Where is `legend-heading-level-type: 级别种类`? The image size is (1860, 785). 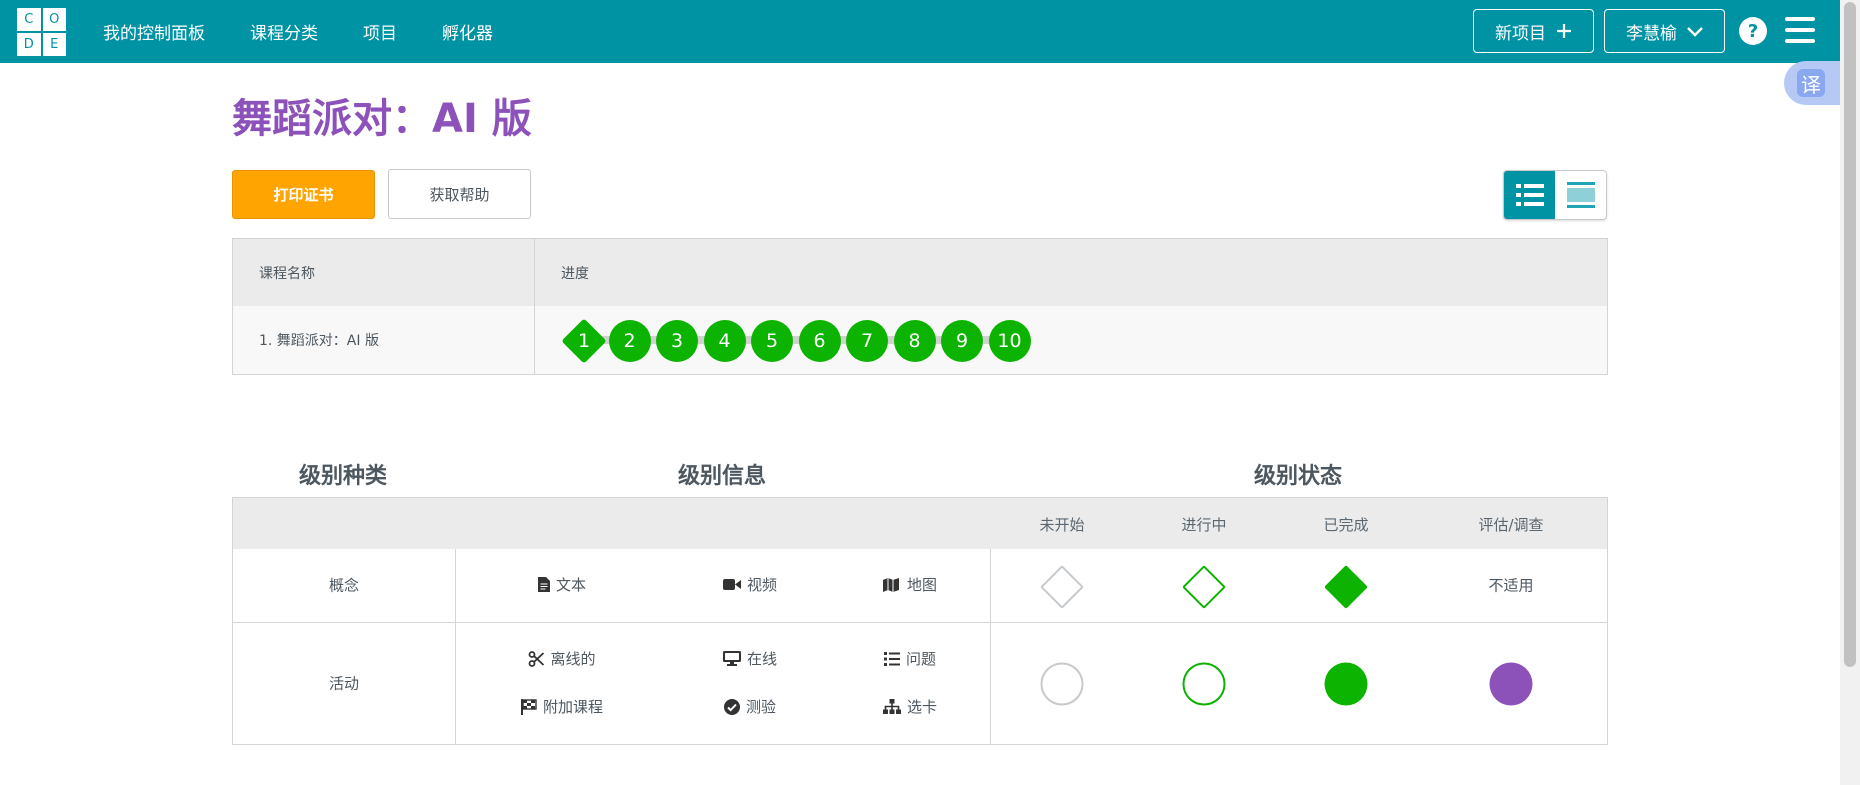
legend-heading-level-type: 级别种类 is located at coordinates (343, 476).